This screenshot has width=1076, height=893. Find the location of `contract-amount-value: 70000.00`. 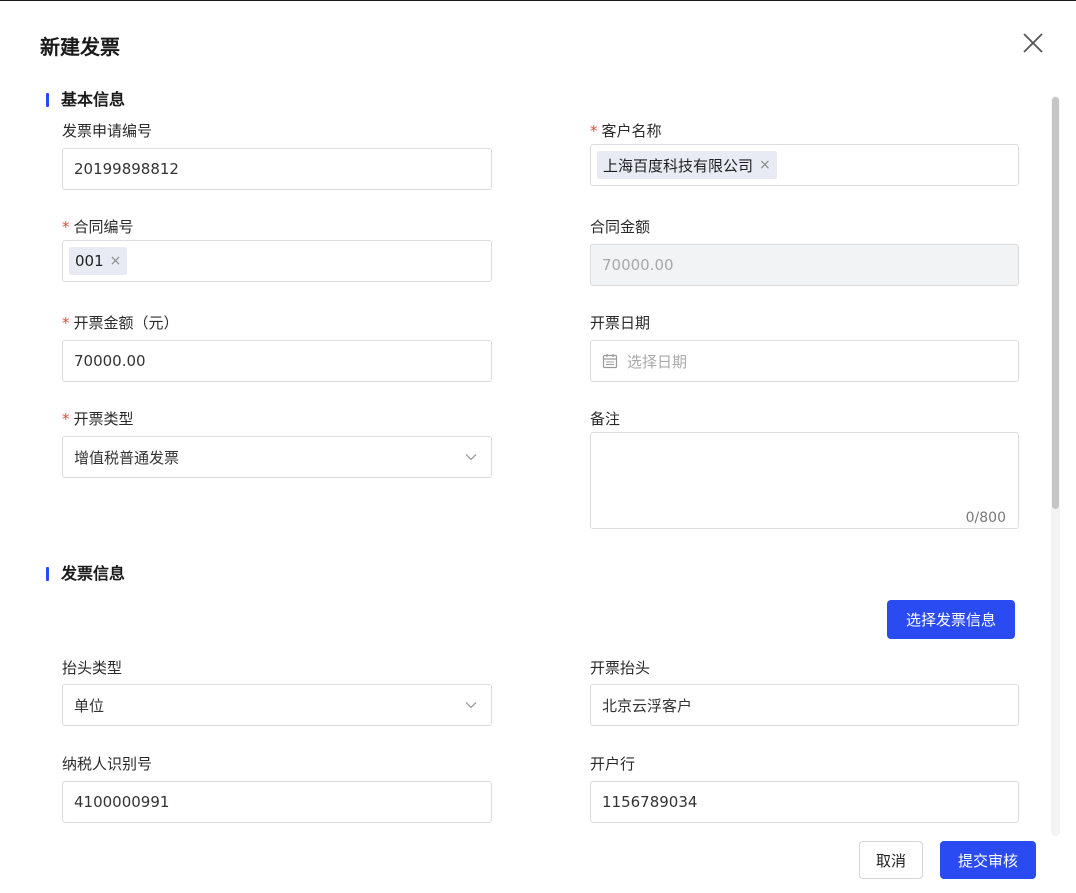

contract-amount-value: 70000.00 is located at coordinates (638, 265).